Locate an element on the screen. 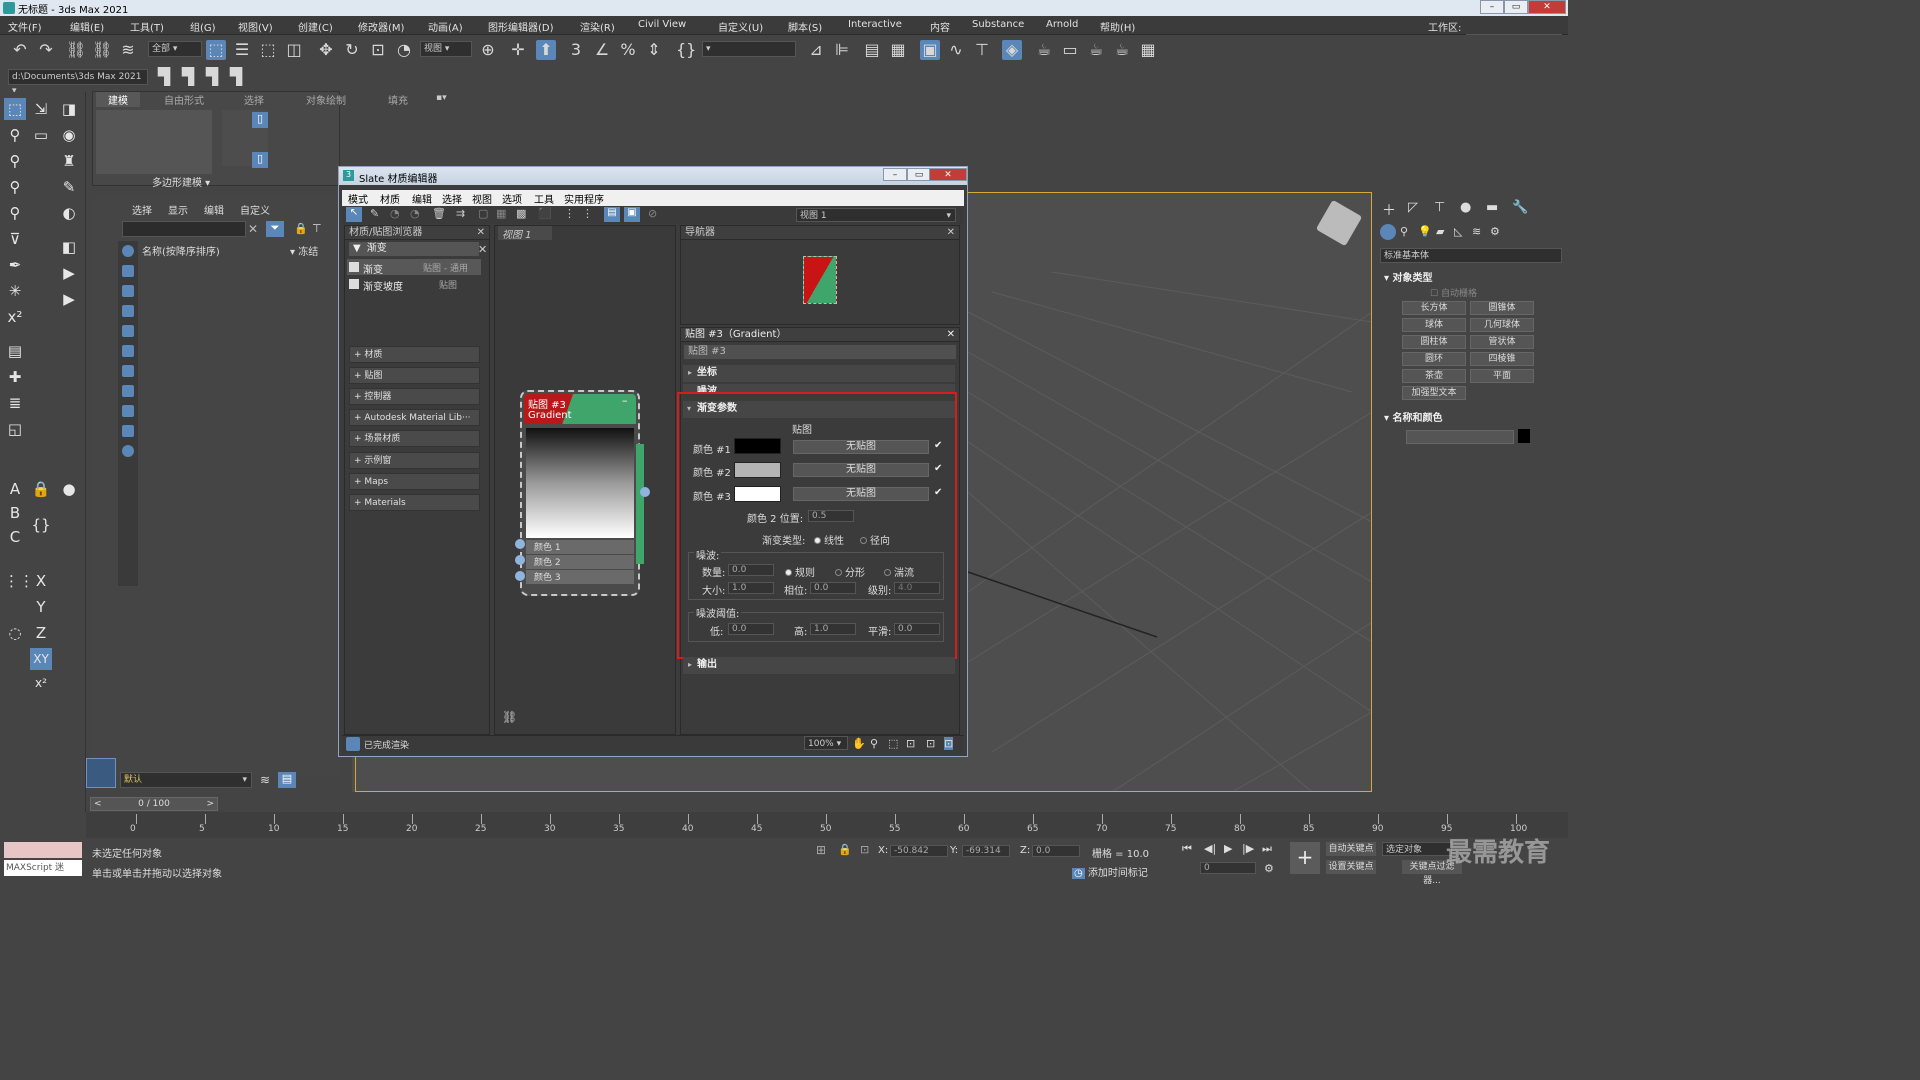  select-by-name-icon: ☰ is located at coordinates (242, 50).